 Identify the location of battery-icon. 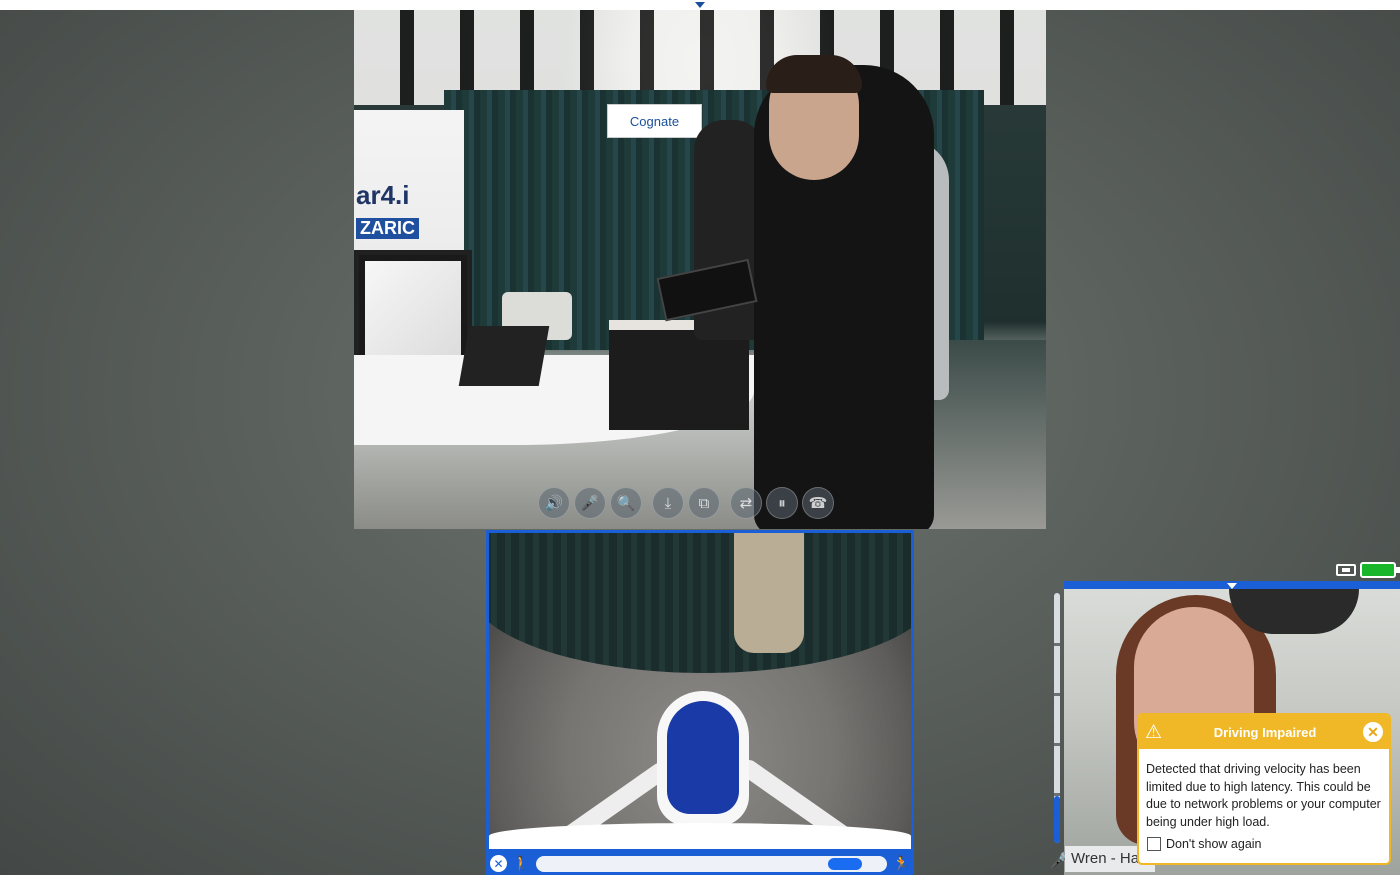
(1380, 570).